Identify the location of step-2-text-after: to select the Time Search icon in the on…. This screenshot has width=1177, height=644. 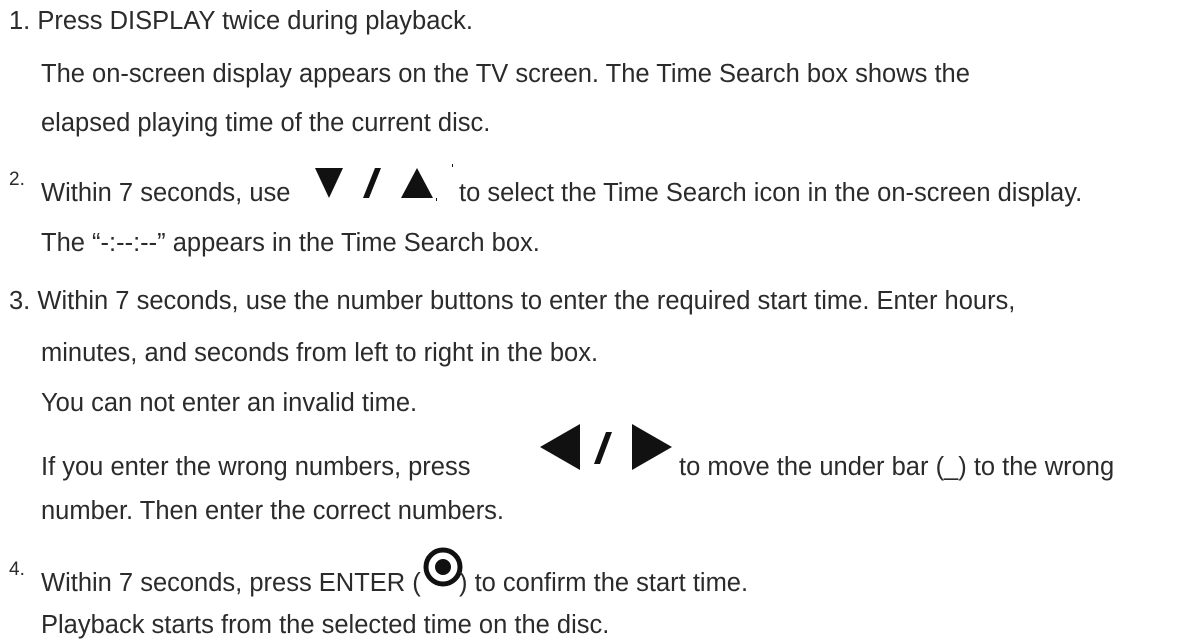
(771, 193).